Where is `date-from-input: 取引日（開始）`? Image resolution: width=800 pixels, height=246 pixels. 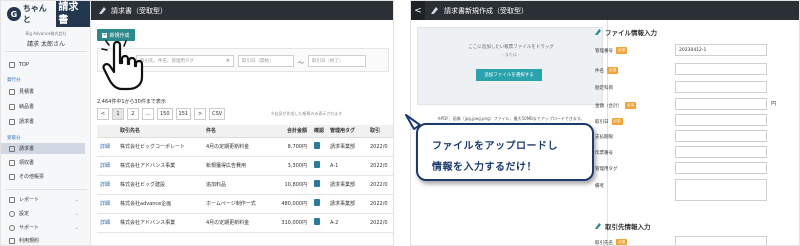 date-from-input: 取引日（開始） is located at coordinates (266, 61).